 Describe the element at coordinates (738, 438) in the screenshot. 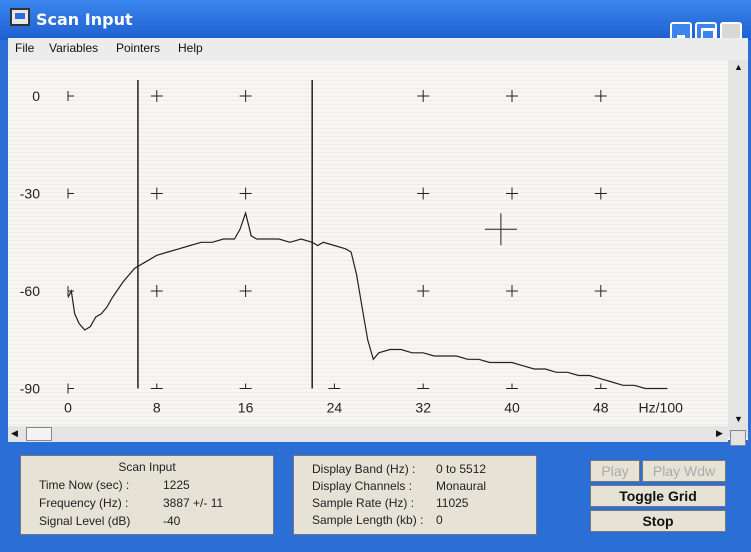

I see `scrollbar-corner` at that location.